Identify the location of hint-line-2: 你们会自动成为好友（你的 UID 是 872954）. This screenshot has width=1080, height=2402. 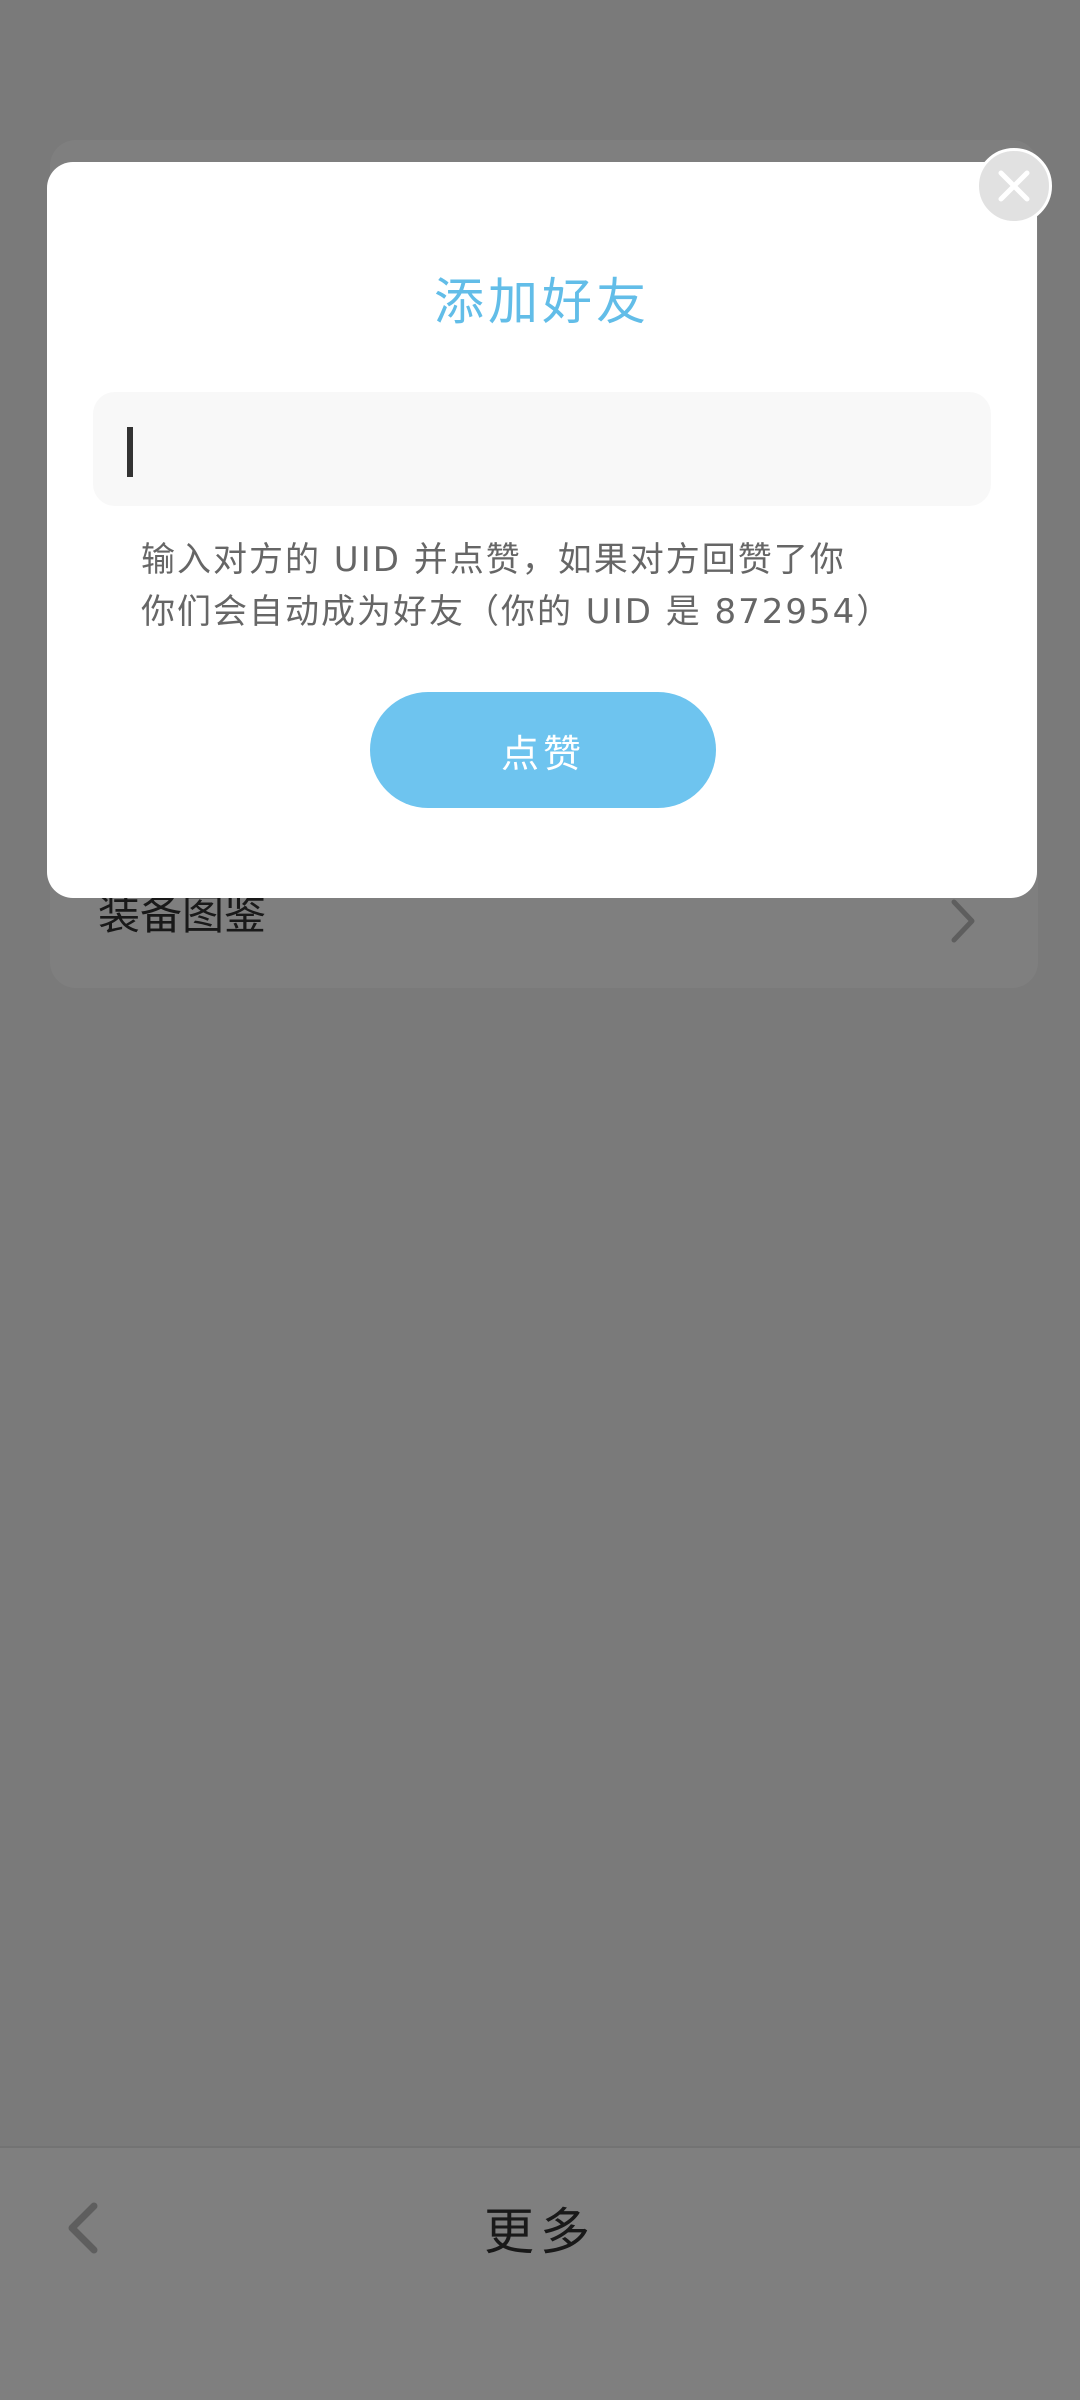
(517, 612).